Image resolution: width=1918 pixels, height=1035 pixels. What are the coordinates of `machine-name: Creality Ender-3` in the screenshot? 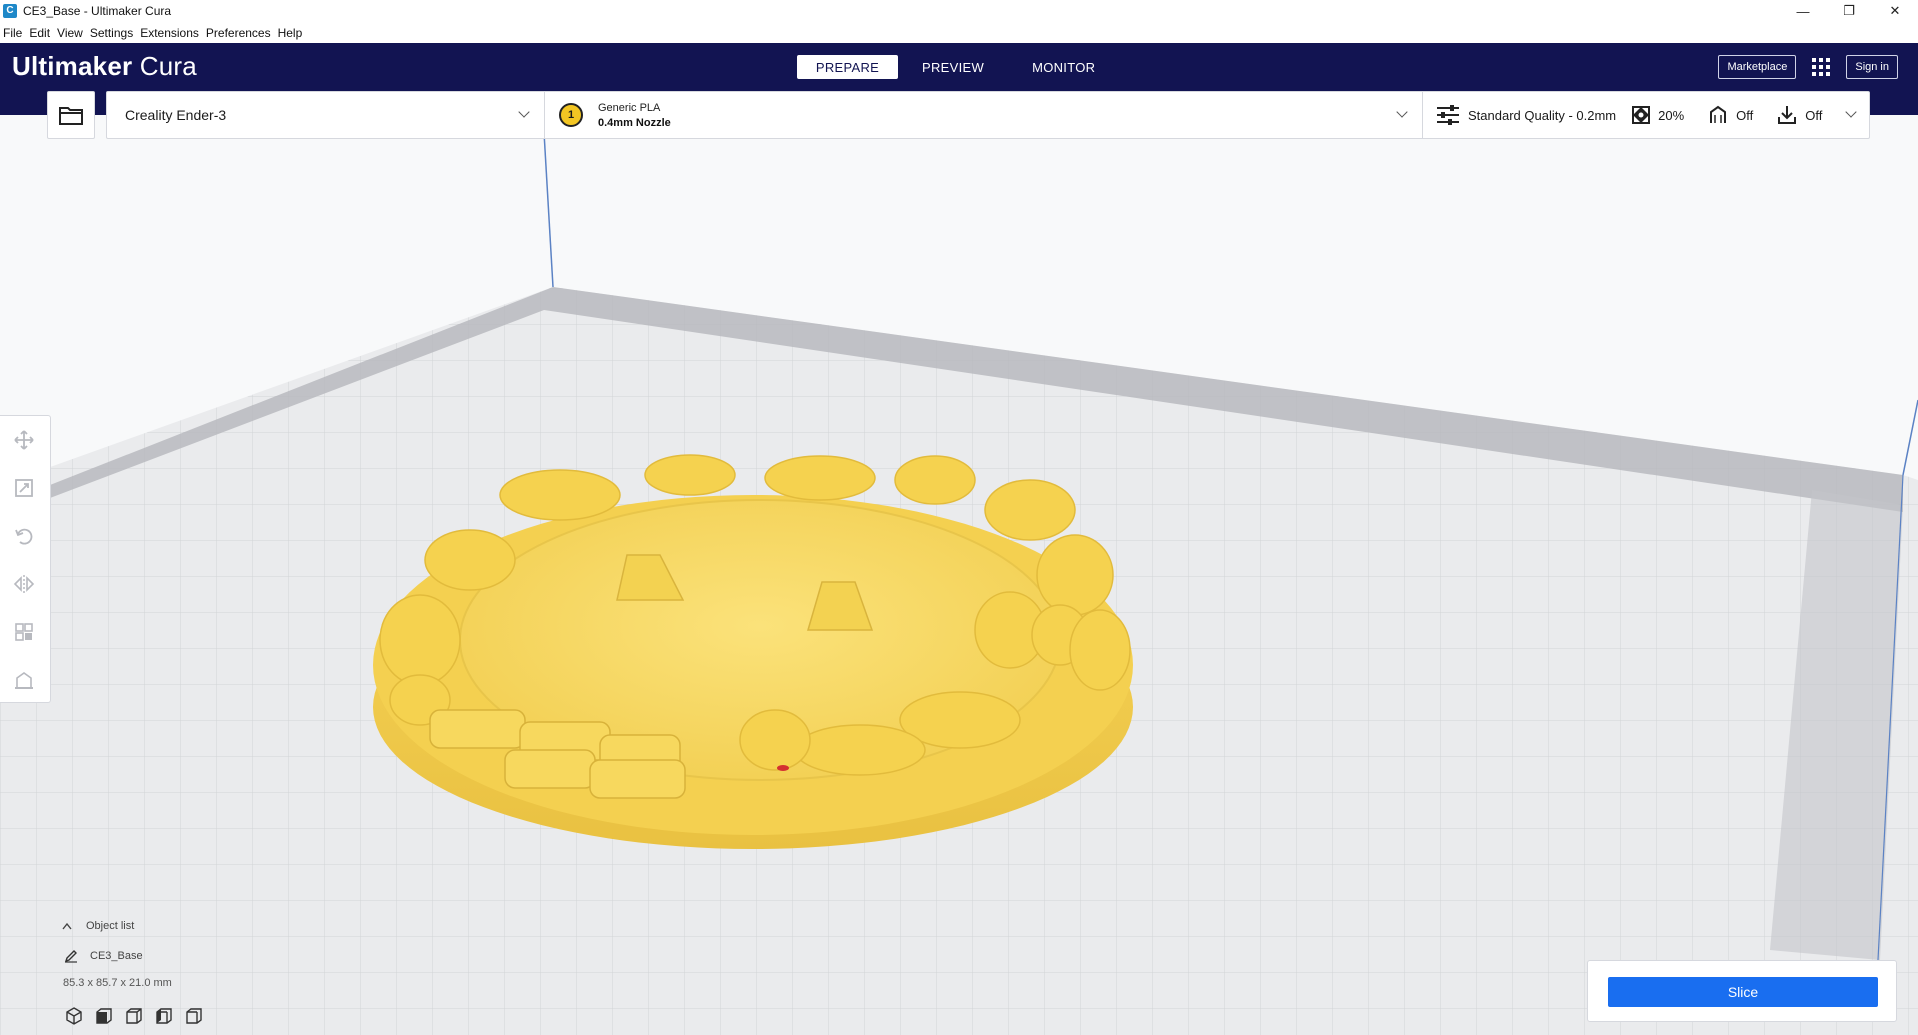 It's located at (176, 115).